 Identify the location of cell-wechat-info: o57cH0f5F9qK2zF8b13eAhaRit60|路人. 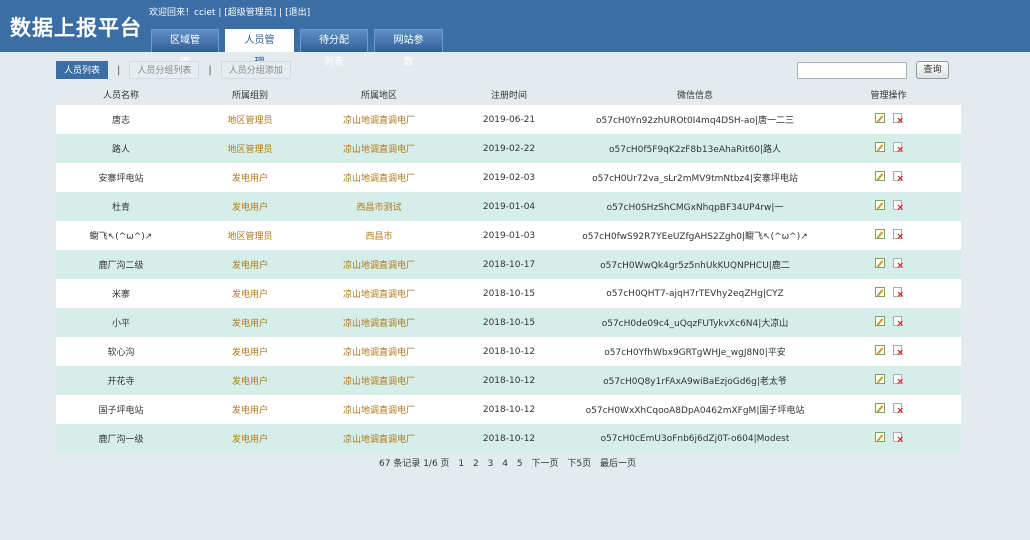
(695, 148).